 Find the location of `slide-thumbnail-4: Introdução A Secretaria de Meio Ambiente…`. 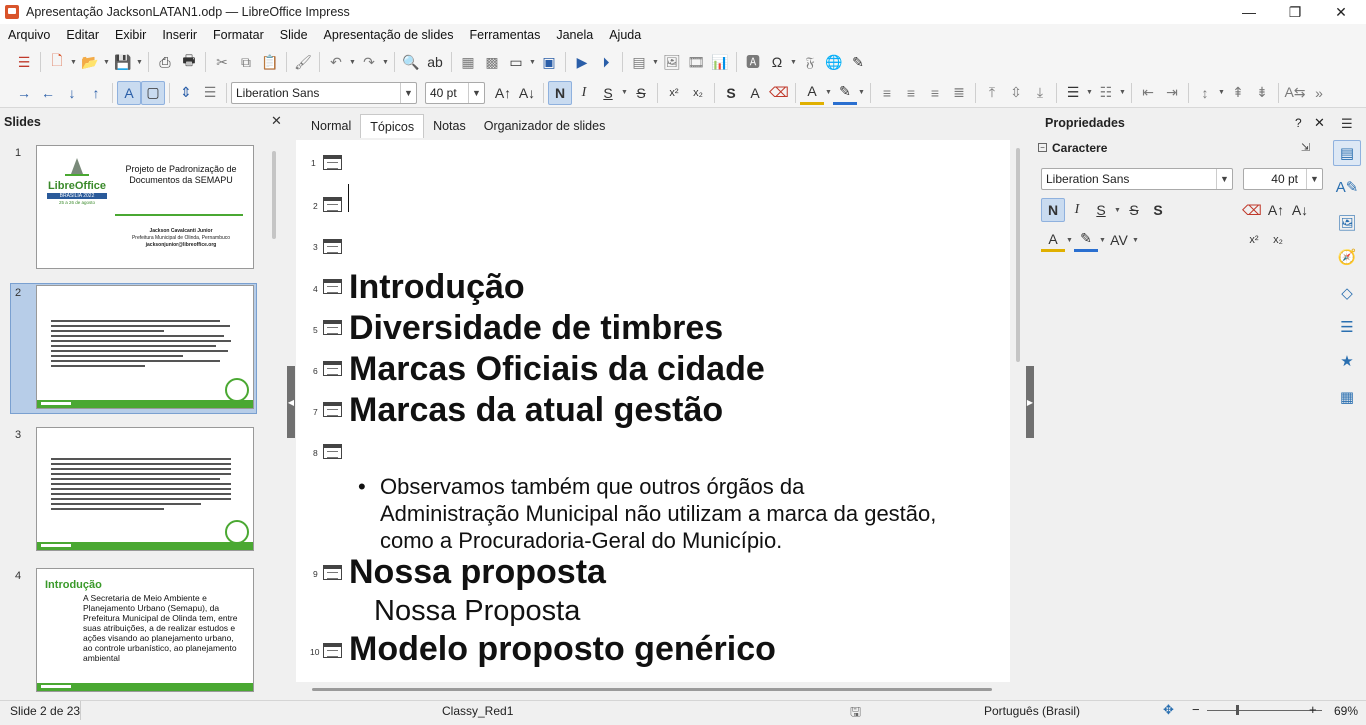

slide-thumbnail-4: Introdução A Secretaria de Meio Ambiente… is located at coordinates (145, 630).